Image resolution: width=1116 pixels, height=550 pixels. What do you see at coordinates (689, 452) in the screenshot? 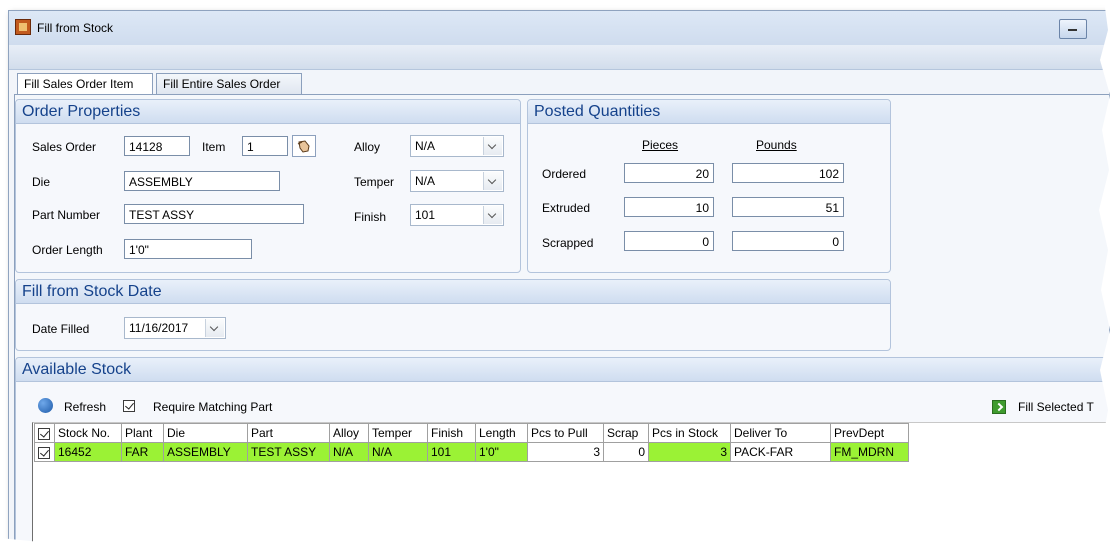
I see `cell-pcs-in-stock: 3` at bounding box center [689, 452].